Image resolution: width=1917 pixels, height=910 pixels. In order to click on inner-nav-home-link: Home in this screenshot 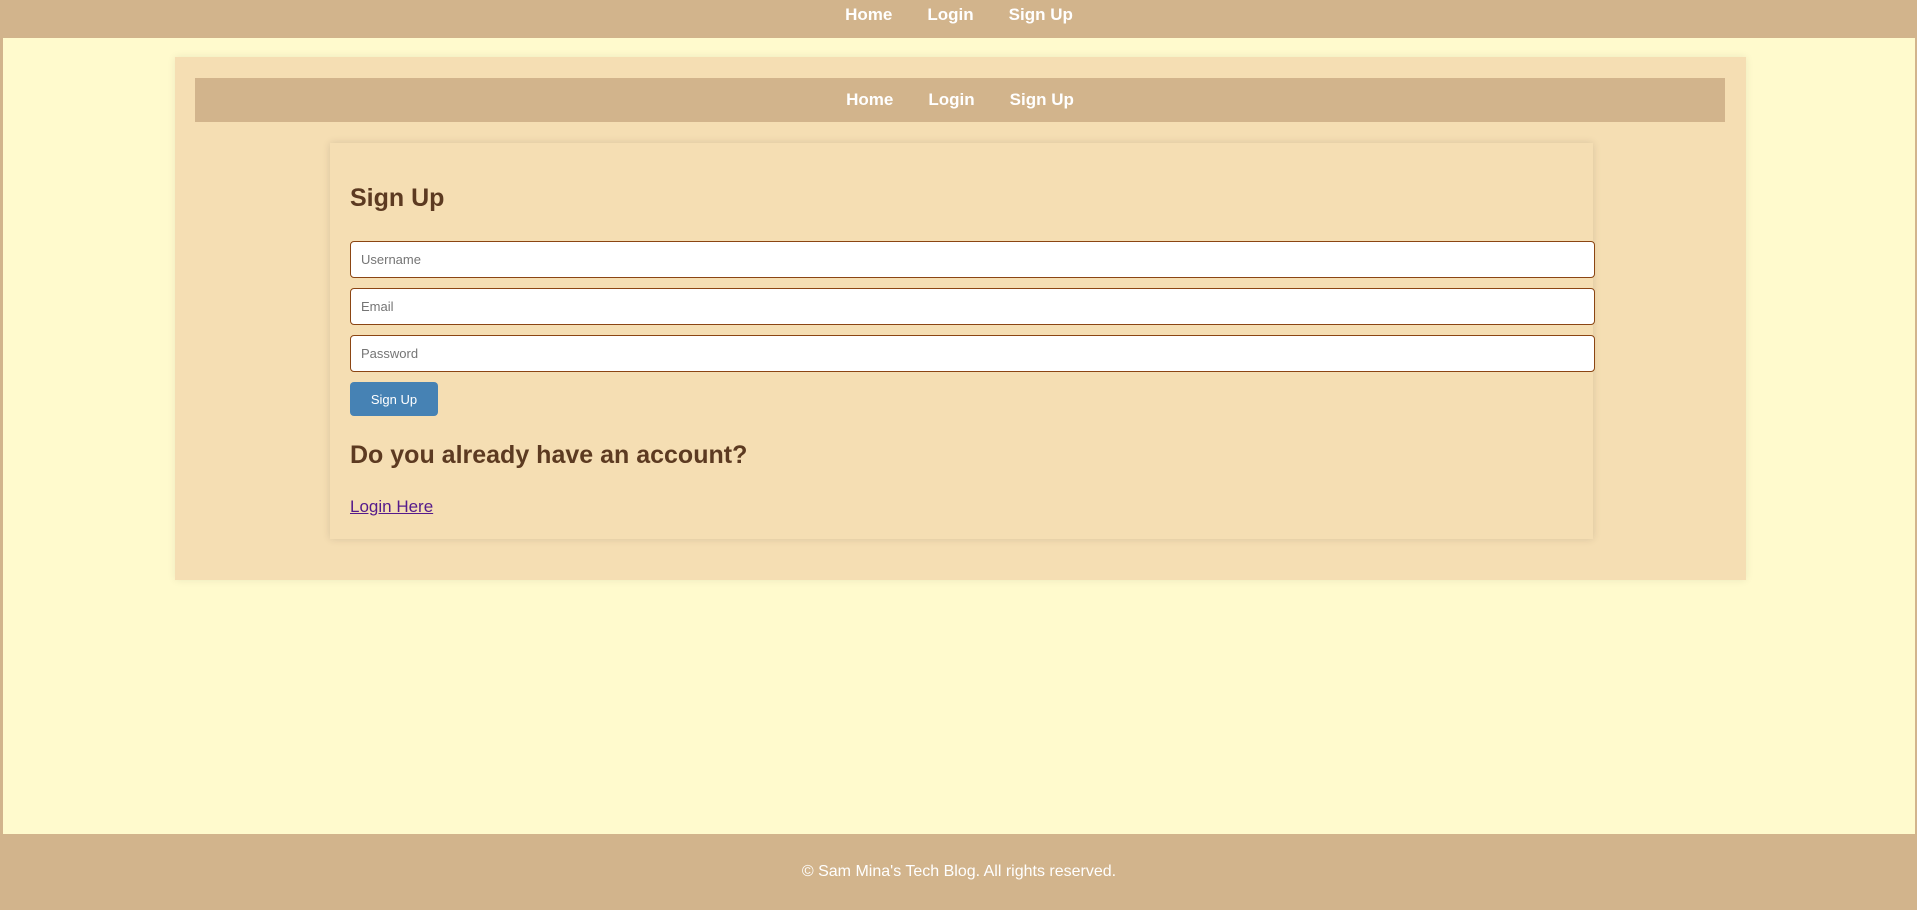, I will do `click(869, 100)`.